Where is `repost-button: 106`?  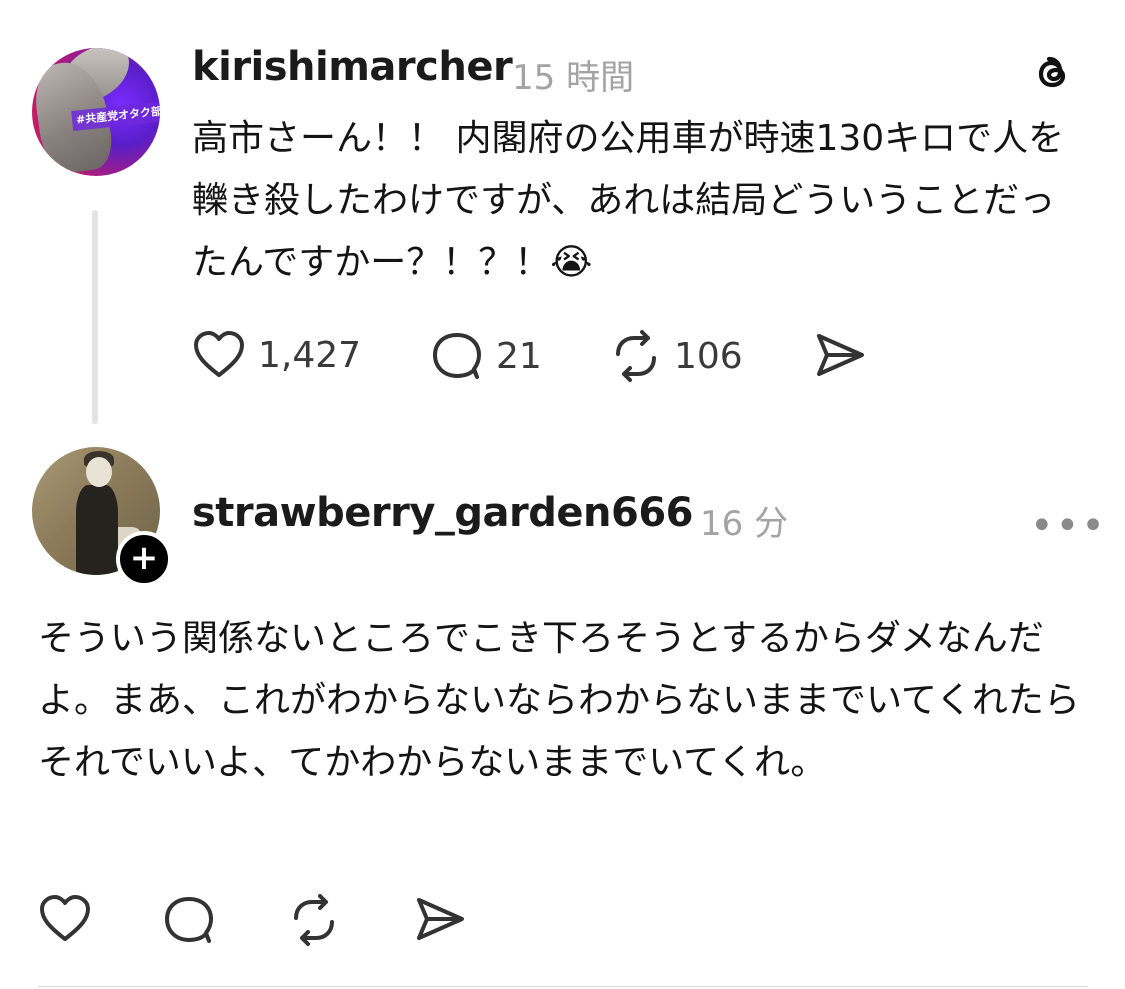 repost-button: 106 is located at coordinates (676, 356).